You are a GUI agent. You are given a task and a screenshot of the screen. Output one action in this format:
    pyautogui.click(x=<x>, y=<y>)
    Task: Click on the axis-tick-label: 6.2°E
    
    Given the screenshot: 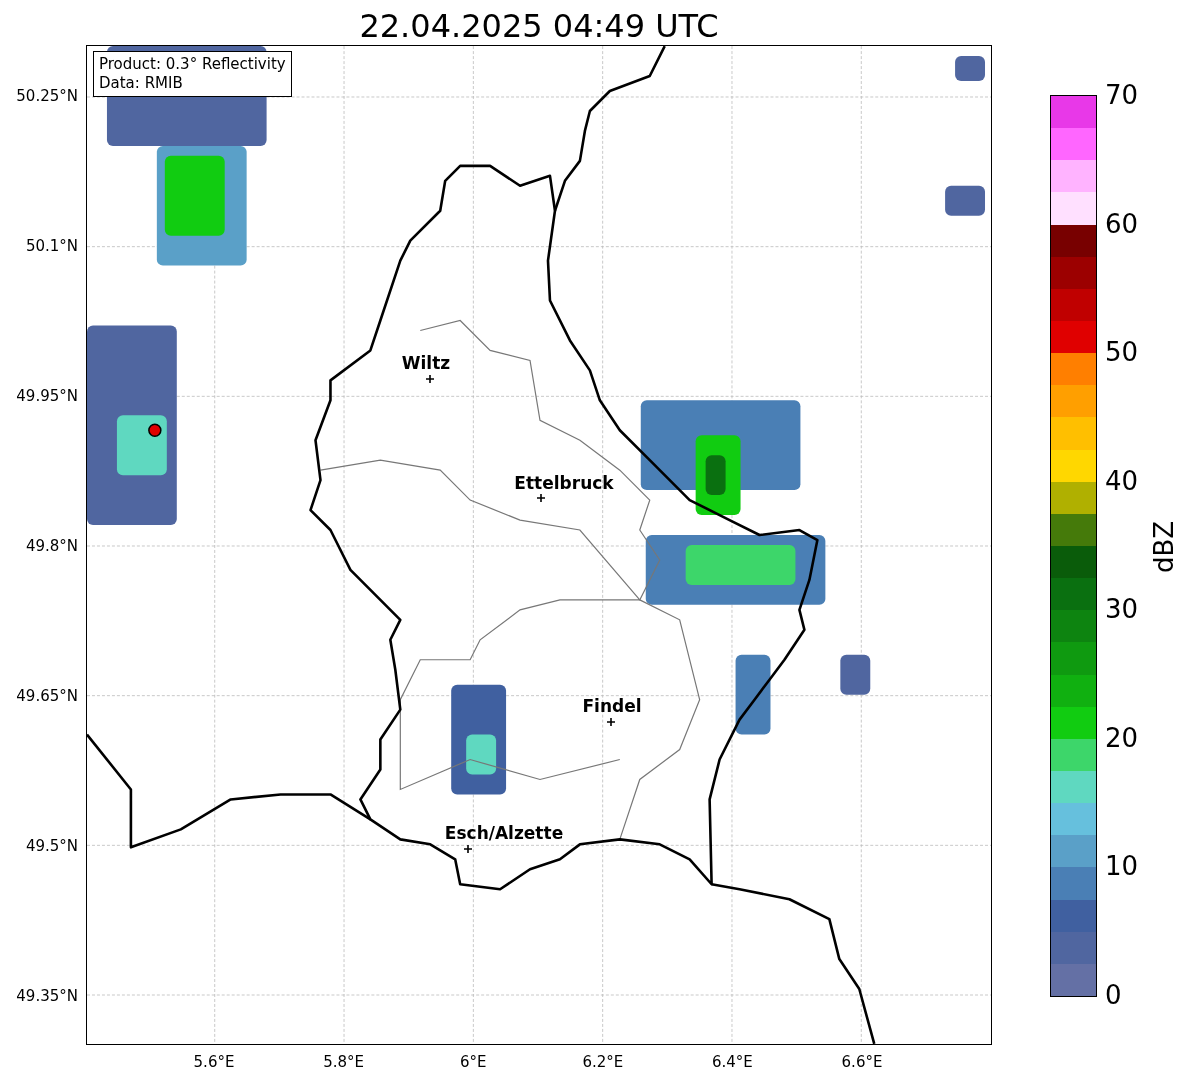 What is the action you would take?
    pyautogui.click(x=603, y=1062)
    